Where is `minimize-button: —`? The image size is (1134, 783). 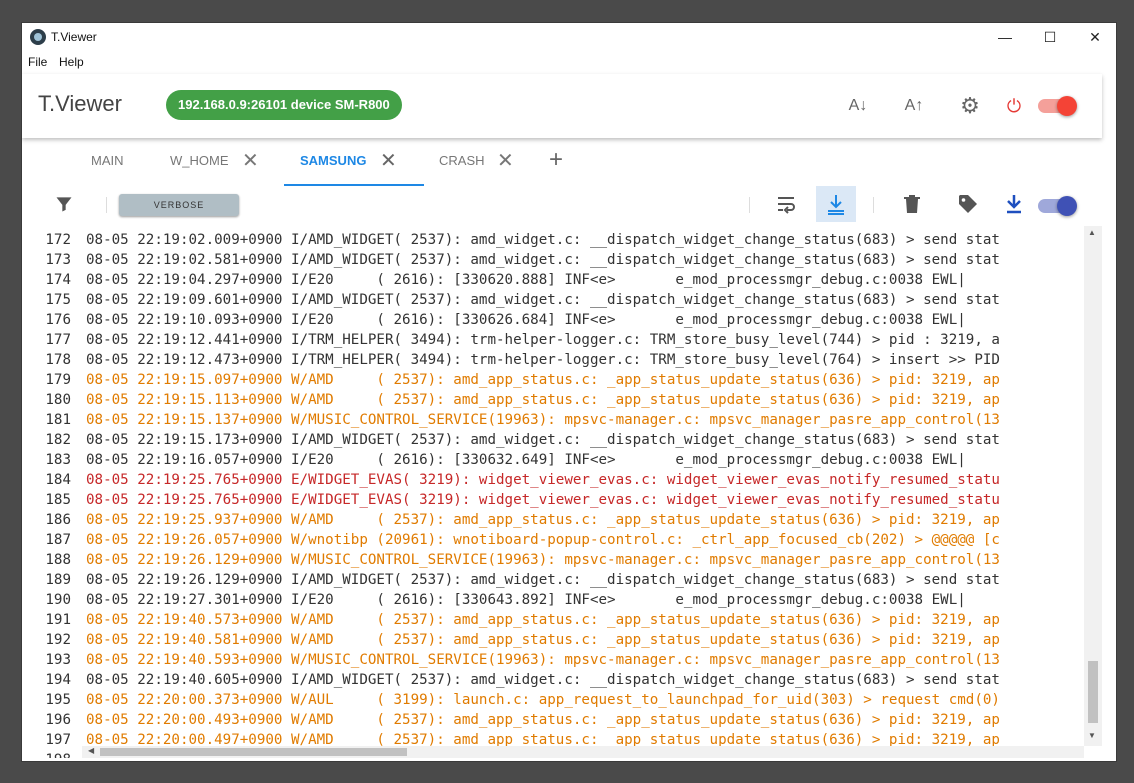 minimize-button: — is located at coordinates (1005, 37).